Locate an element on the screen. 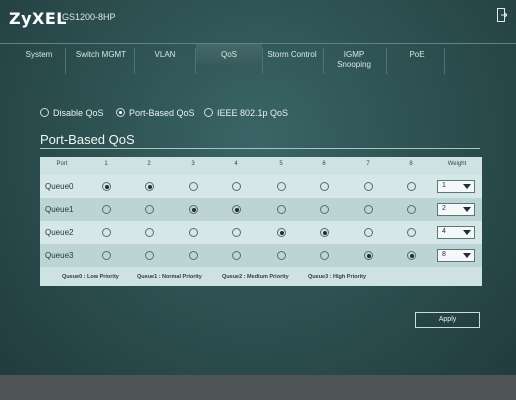 Image resolution: width=516 pixels, height=400 pixels. port-2-queue2-radio is located at coordinates (149, 232).